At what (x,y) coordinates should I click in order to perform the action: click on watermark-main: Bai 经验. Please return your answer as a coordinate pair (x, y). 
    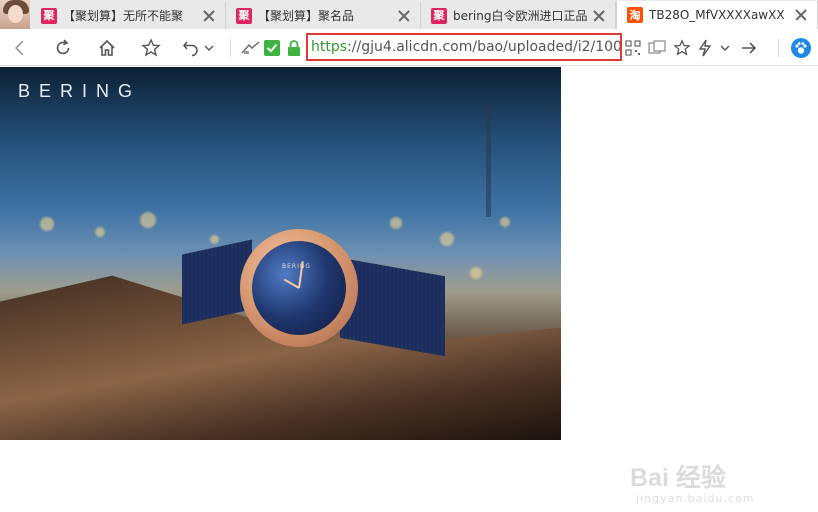
    Looking at the image, I should click on (678, 478).